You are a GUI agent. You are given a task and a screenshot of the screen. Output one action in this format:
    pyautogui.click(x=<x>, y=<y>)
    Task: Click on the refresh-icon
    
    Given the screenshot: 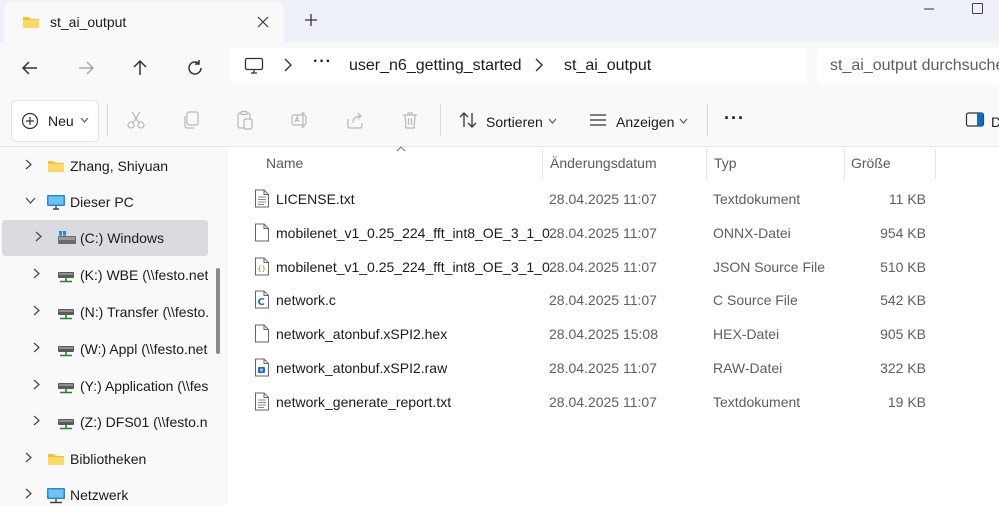 What is the action you would take?
    pyautogui.click(x=195, y=68)
    